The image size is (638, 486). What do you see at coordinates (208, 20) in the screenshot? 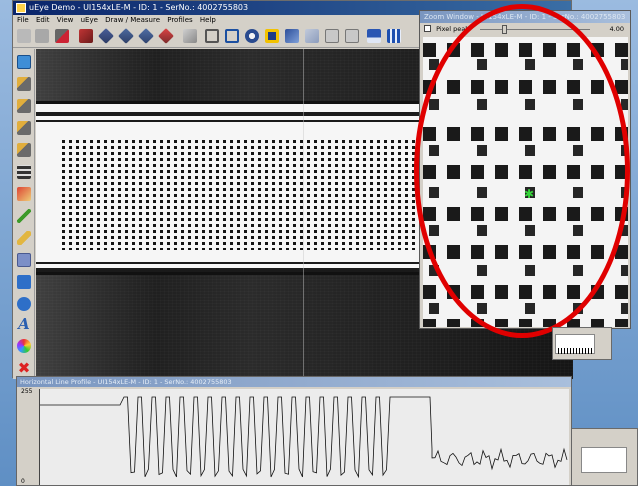
I see `menu-help: Help` at bounding box center [208, 20].